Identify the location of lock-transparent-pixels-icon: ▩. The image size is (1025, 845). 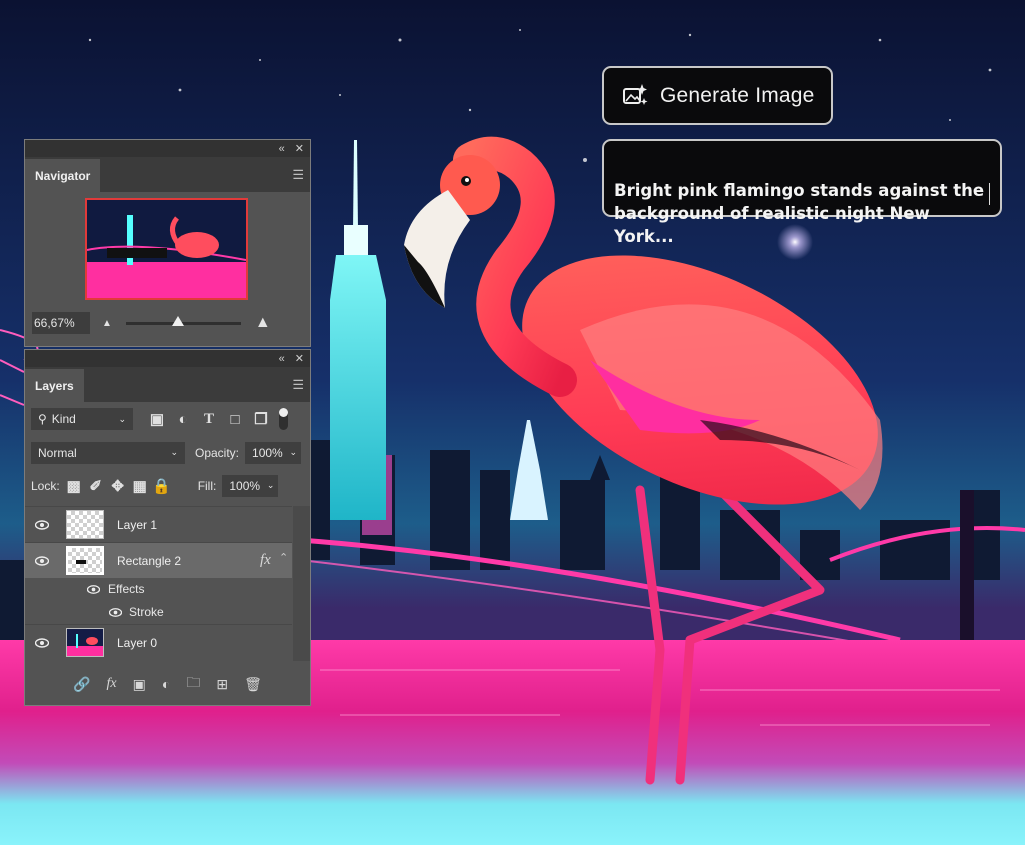
(74, 486).